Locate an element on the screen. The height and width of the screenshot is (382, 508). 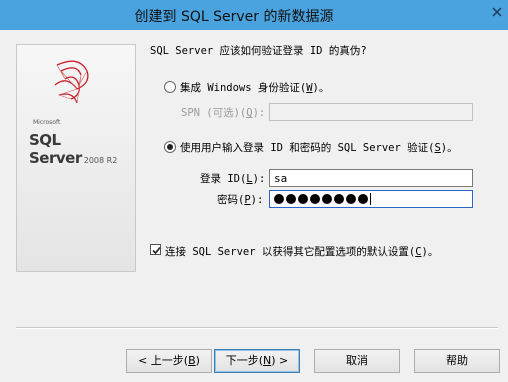
sql-server-logo-icon is located at coordinates (71, 82).